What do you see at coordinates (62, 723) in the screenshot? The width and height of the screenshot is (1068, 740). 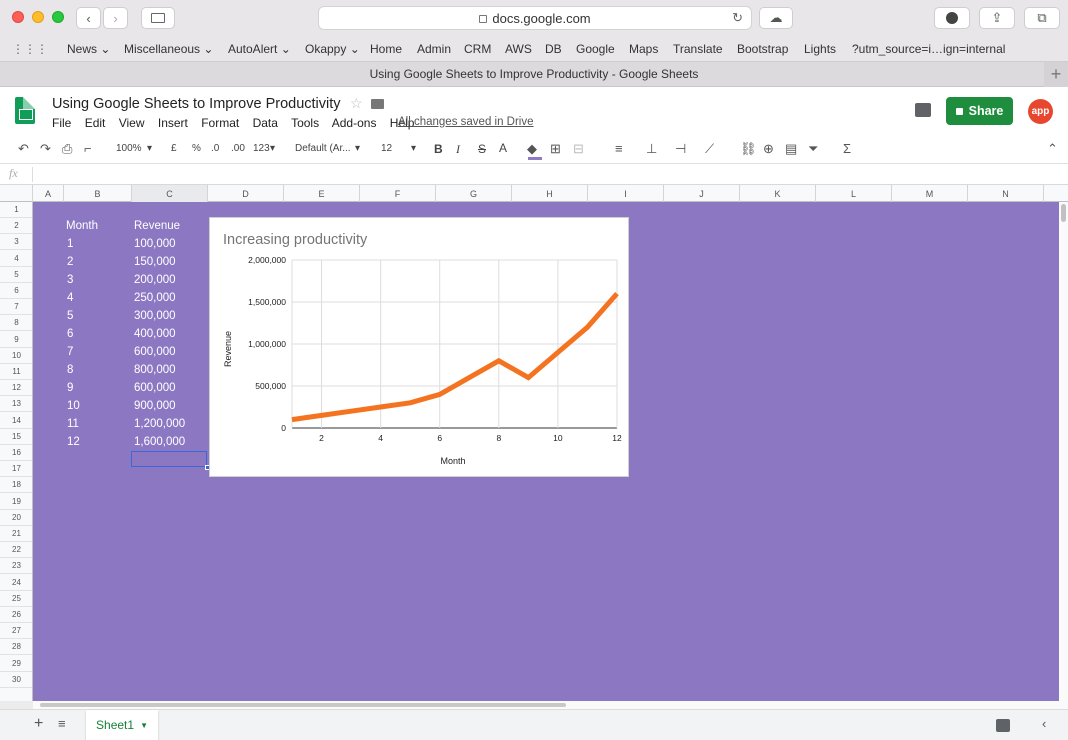 I see `all-sheets-icon: ≡` at bounding box center [62, 723].